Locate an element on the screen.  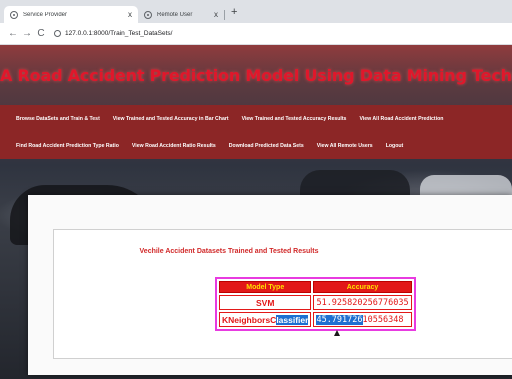
browser-tab-strip: Service Provider x Remote User x + is located at coordinates (256, 11).